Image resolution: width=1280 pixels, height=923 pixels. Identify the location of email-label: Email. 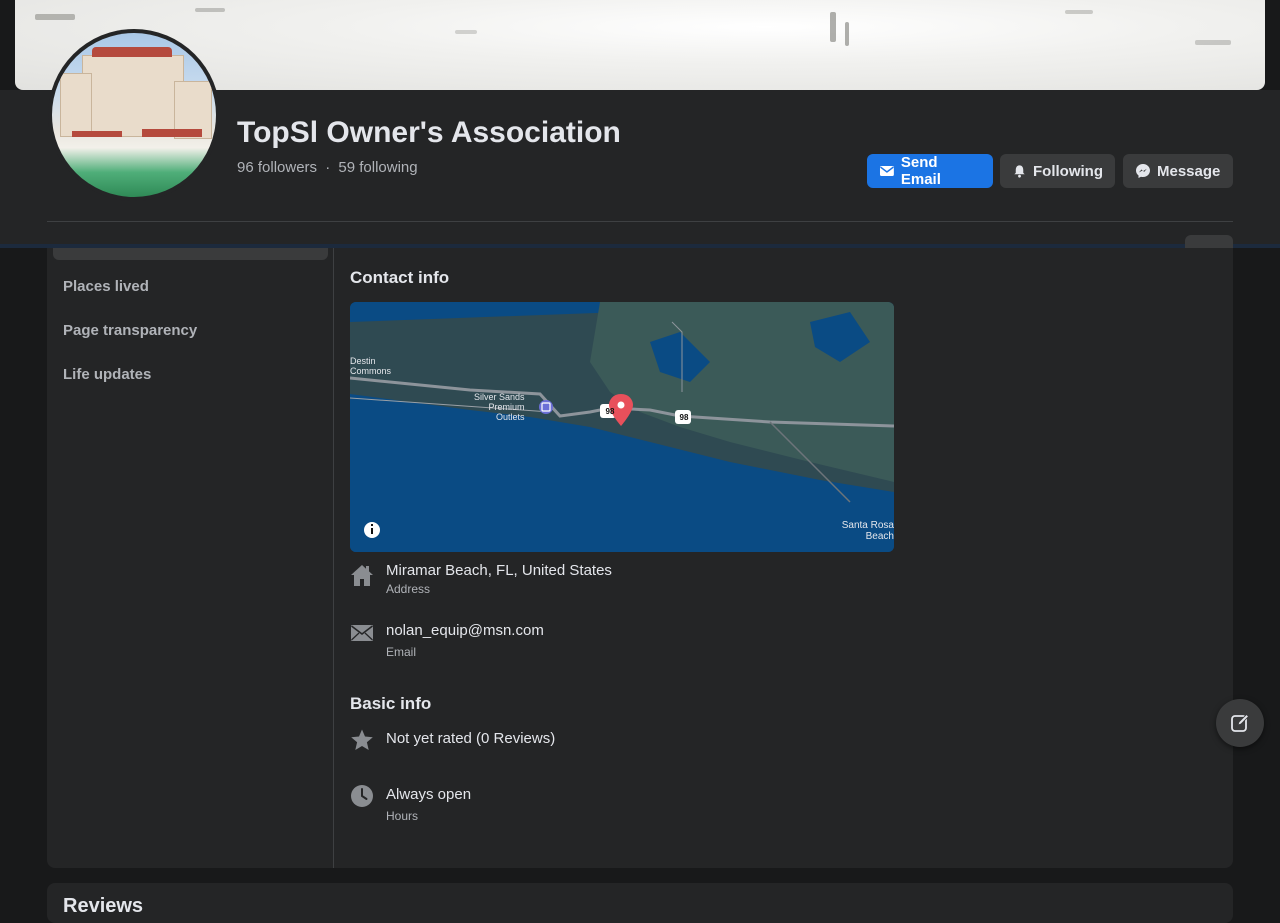
(401, 652).